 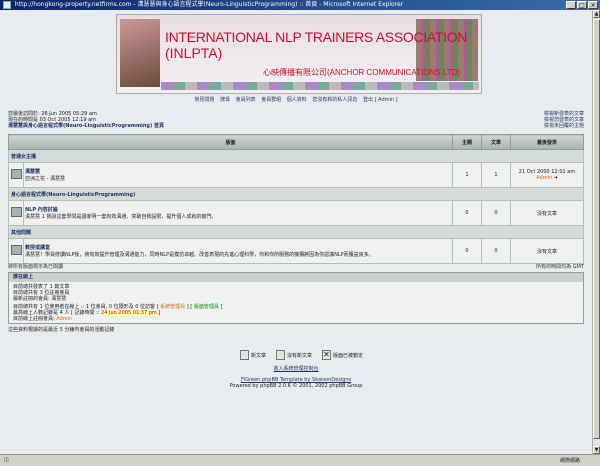 What do you see at coordinates (238, 209) in the screenshot?
I see `forum-link: NLP 內容討論` at bounding box center [238, 209].